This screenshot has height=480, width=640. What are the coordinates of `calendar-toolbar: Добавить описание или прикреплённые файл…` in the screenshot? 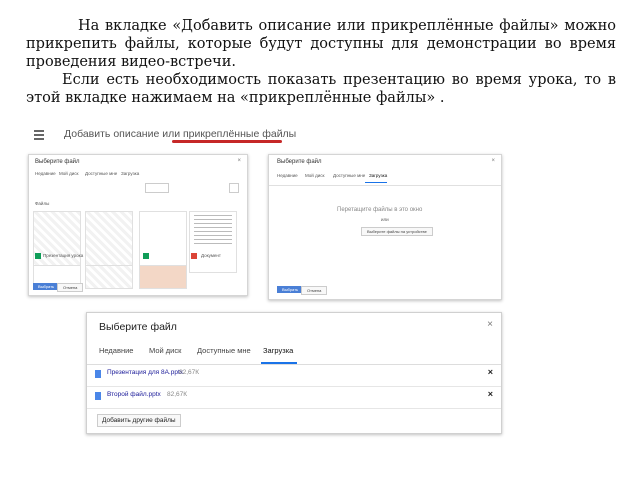 It's located at (163, 136).